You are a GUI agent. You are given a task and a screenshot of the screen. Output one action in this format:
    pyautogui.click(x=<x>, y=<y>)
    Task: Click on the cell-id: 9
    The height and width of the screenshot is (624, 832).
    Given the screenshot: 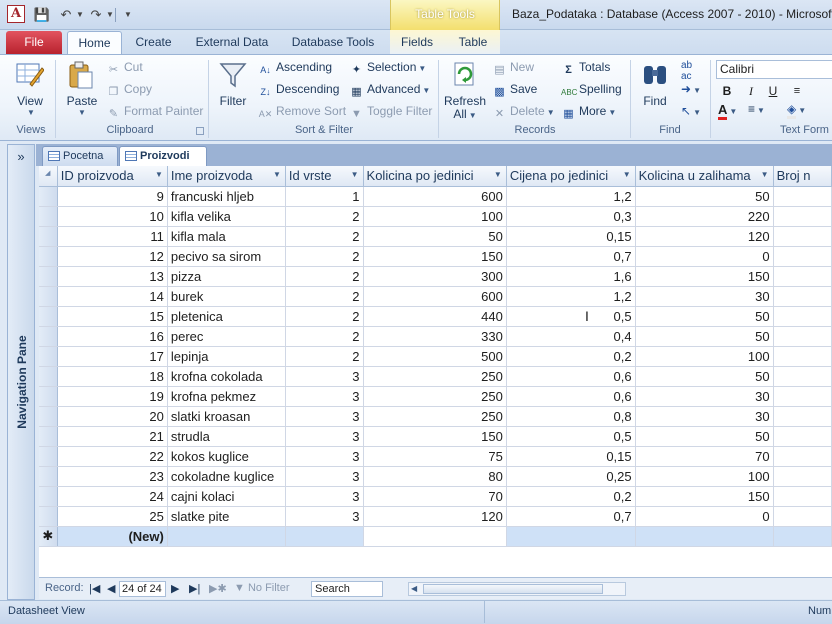 What is the action you would take?
    pyautogui.click(x=112, y=196)
    